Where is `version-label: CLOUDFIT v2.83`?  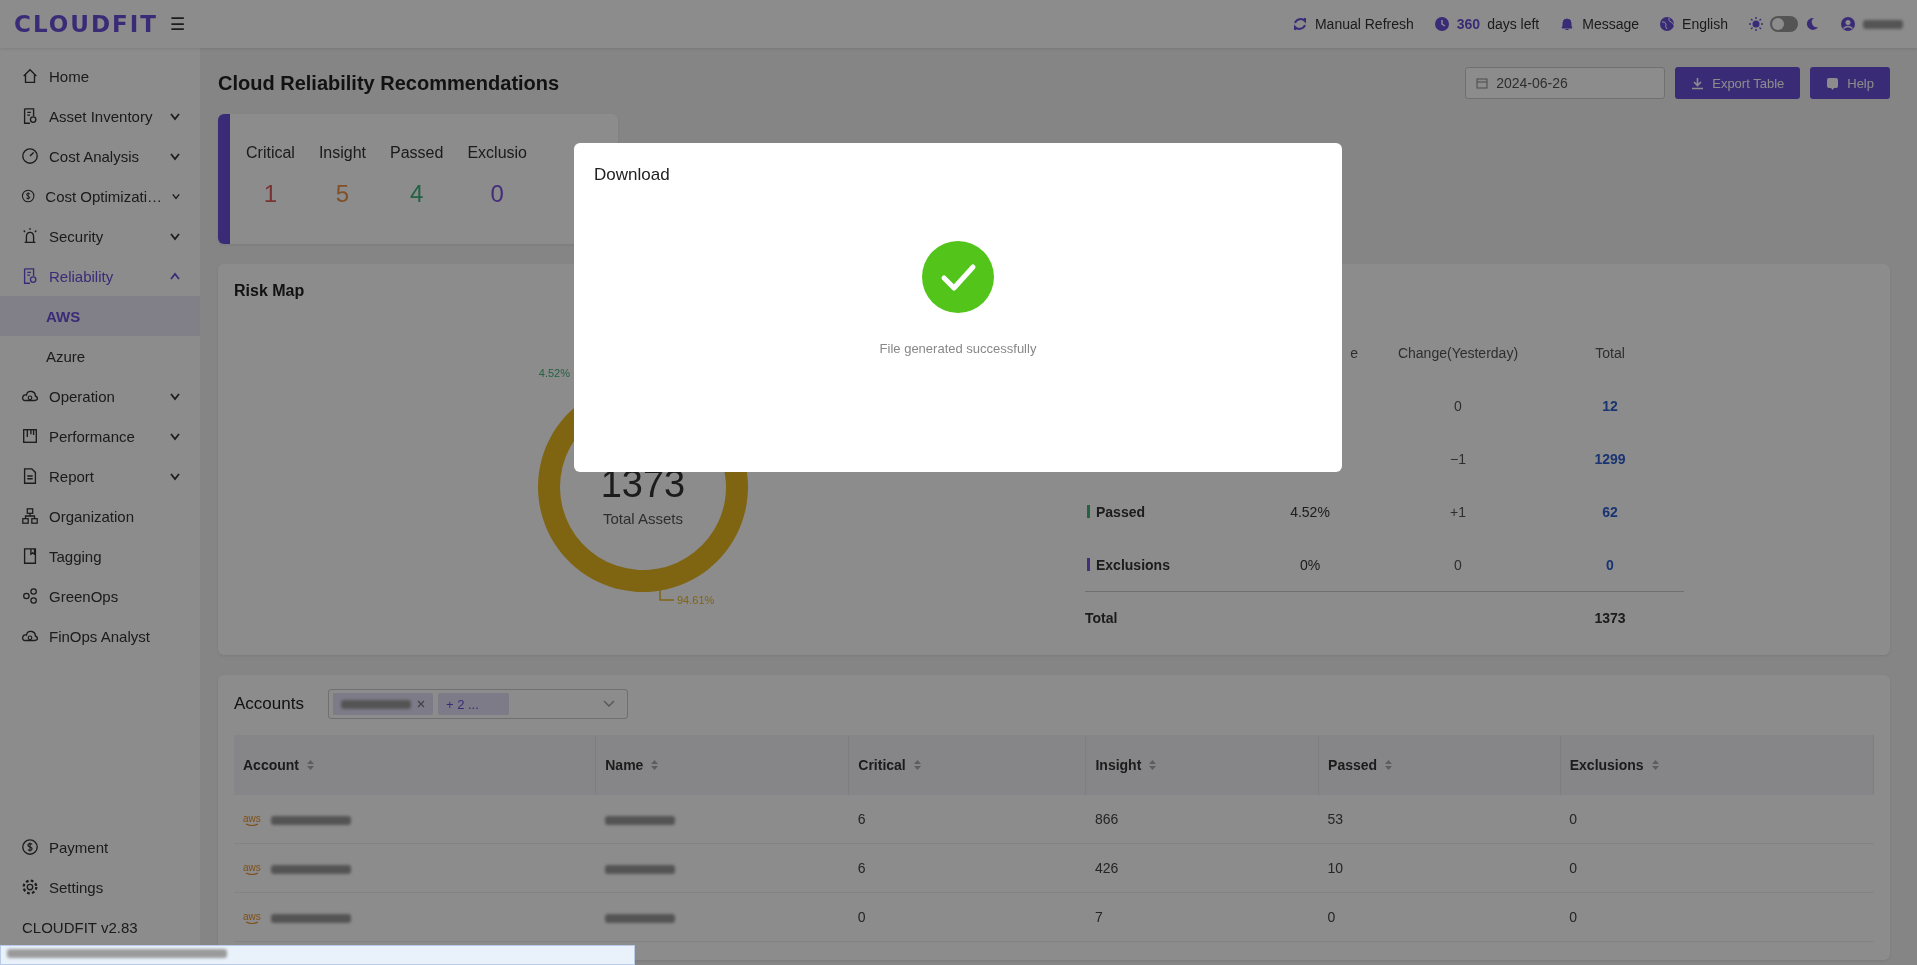 version-label: CLOUDFIT v2.83 is located at coordinates (80, 927).